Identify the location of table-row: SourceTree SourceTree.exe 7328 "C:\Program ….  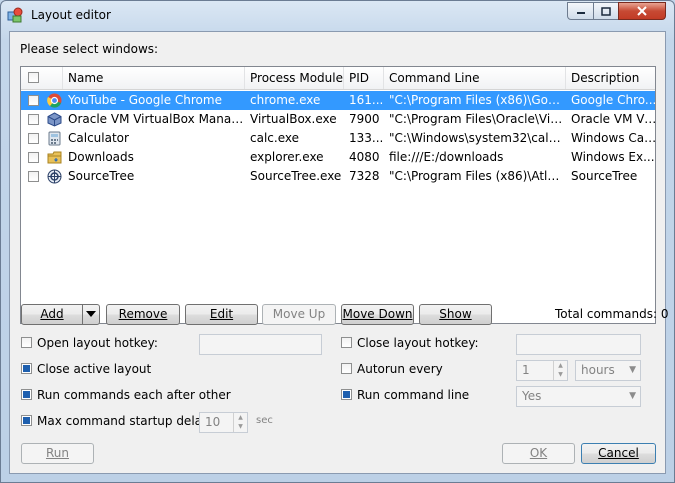
(338, 176).